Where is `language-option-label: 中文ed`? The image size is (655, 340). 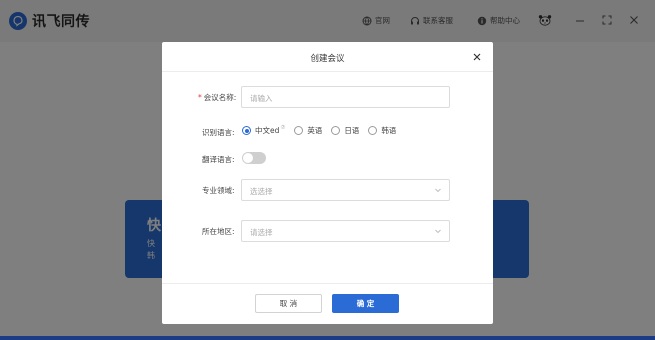
language-option-label: 中文ed is located at coordinates (267, 130).